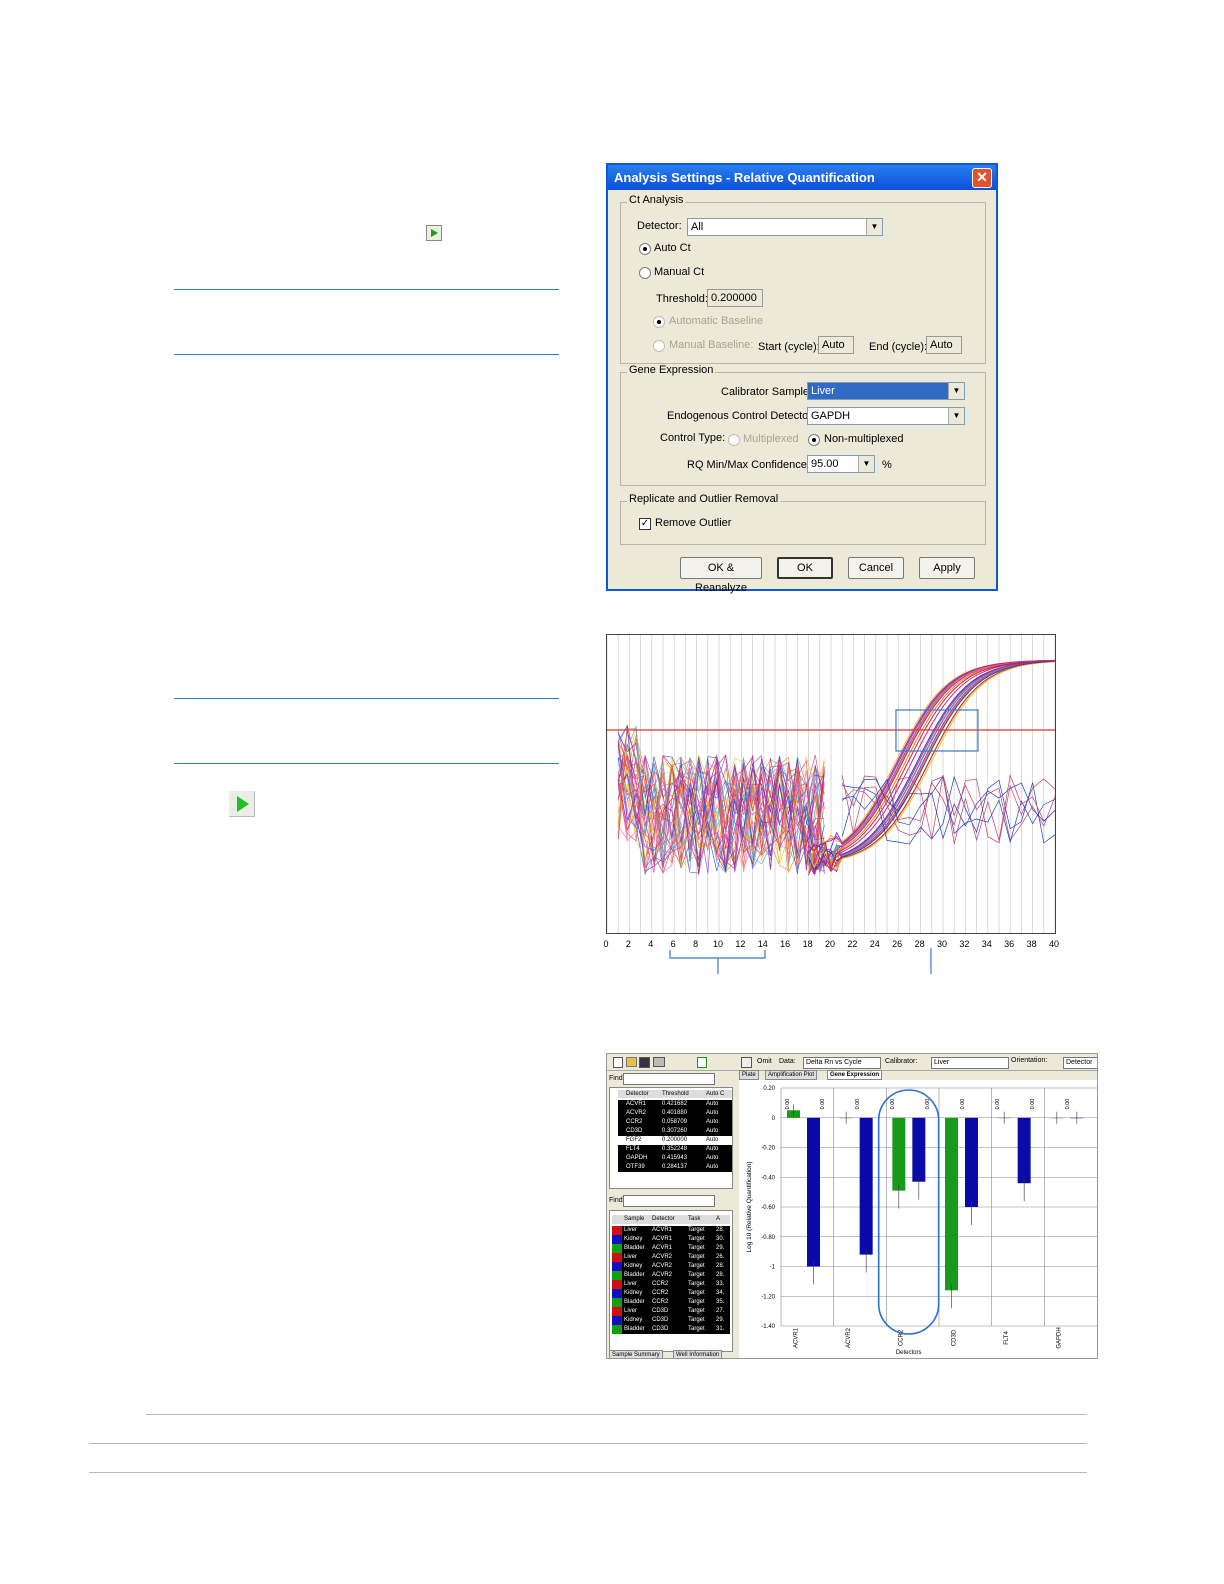  I want to click on table-row: Kidney ACVR1 Target 30., so click(671, 1239).